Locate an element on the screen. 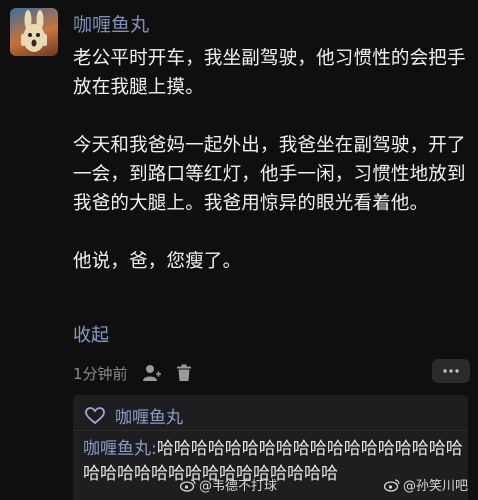 The height and width of the screenshot is (500, 478). post-meta: 1分钟前 is located at coordinates (132, 373).